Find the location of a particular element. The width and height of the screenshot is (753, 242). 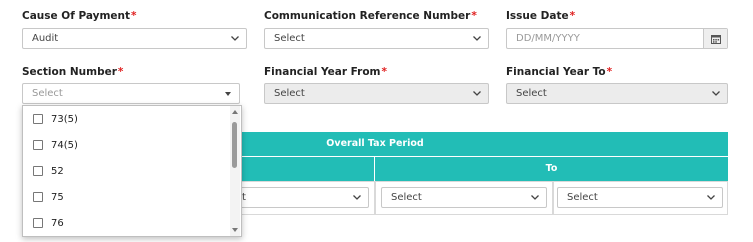

scrollbar-thumb is located at coordinates (234, 145).